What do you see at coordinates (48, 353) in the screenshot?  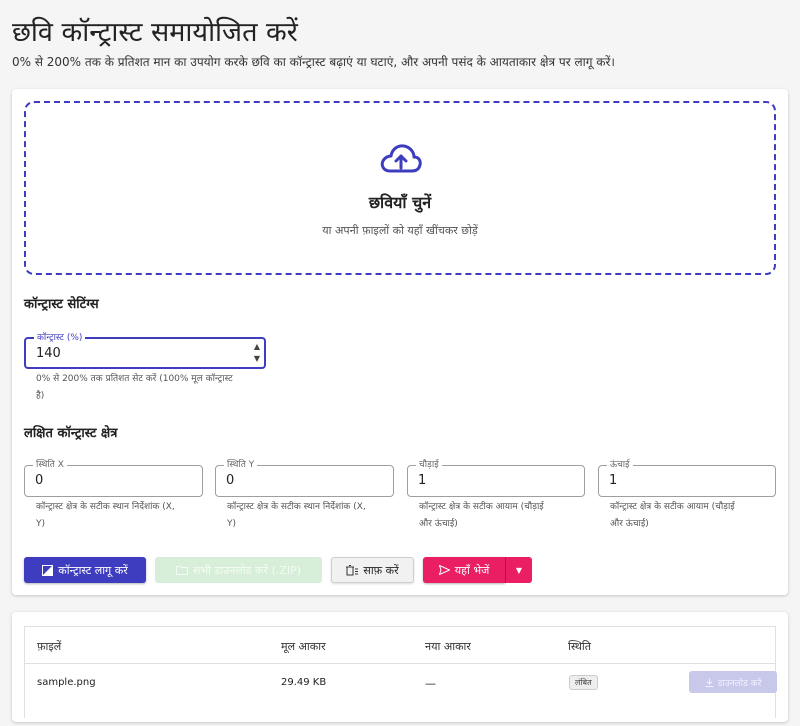 I see `contrast-input-value: 140` at bounding box center [48, 353].